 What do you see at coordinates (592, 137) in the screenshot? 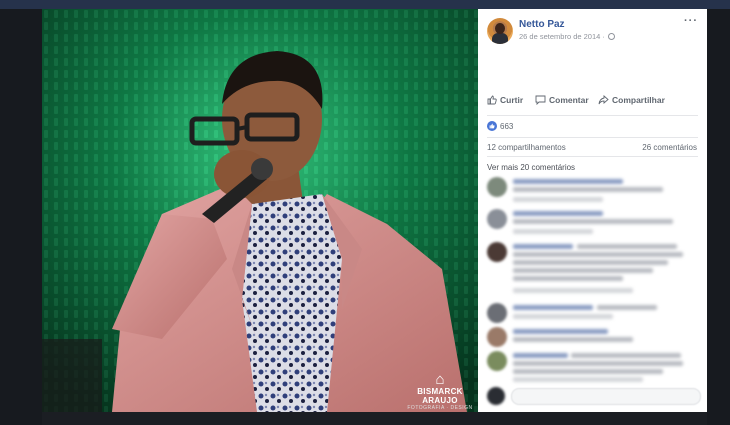
I see `likes-divider` at bounding box center [592, 137].